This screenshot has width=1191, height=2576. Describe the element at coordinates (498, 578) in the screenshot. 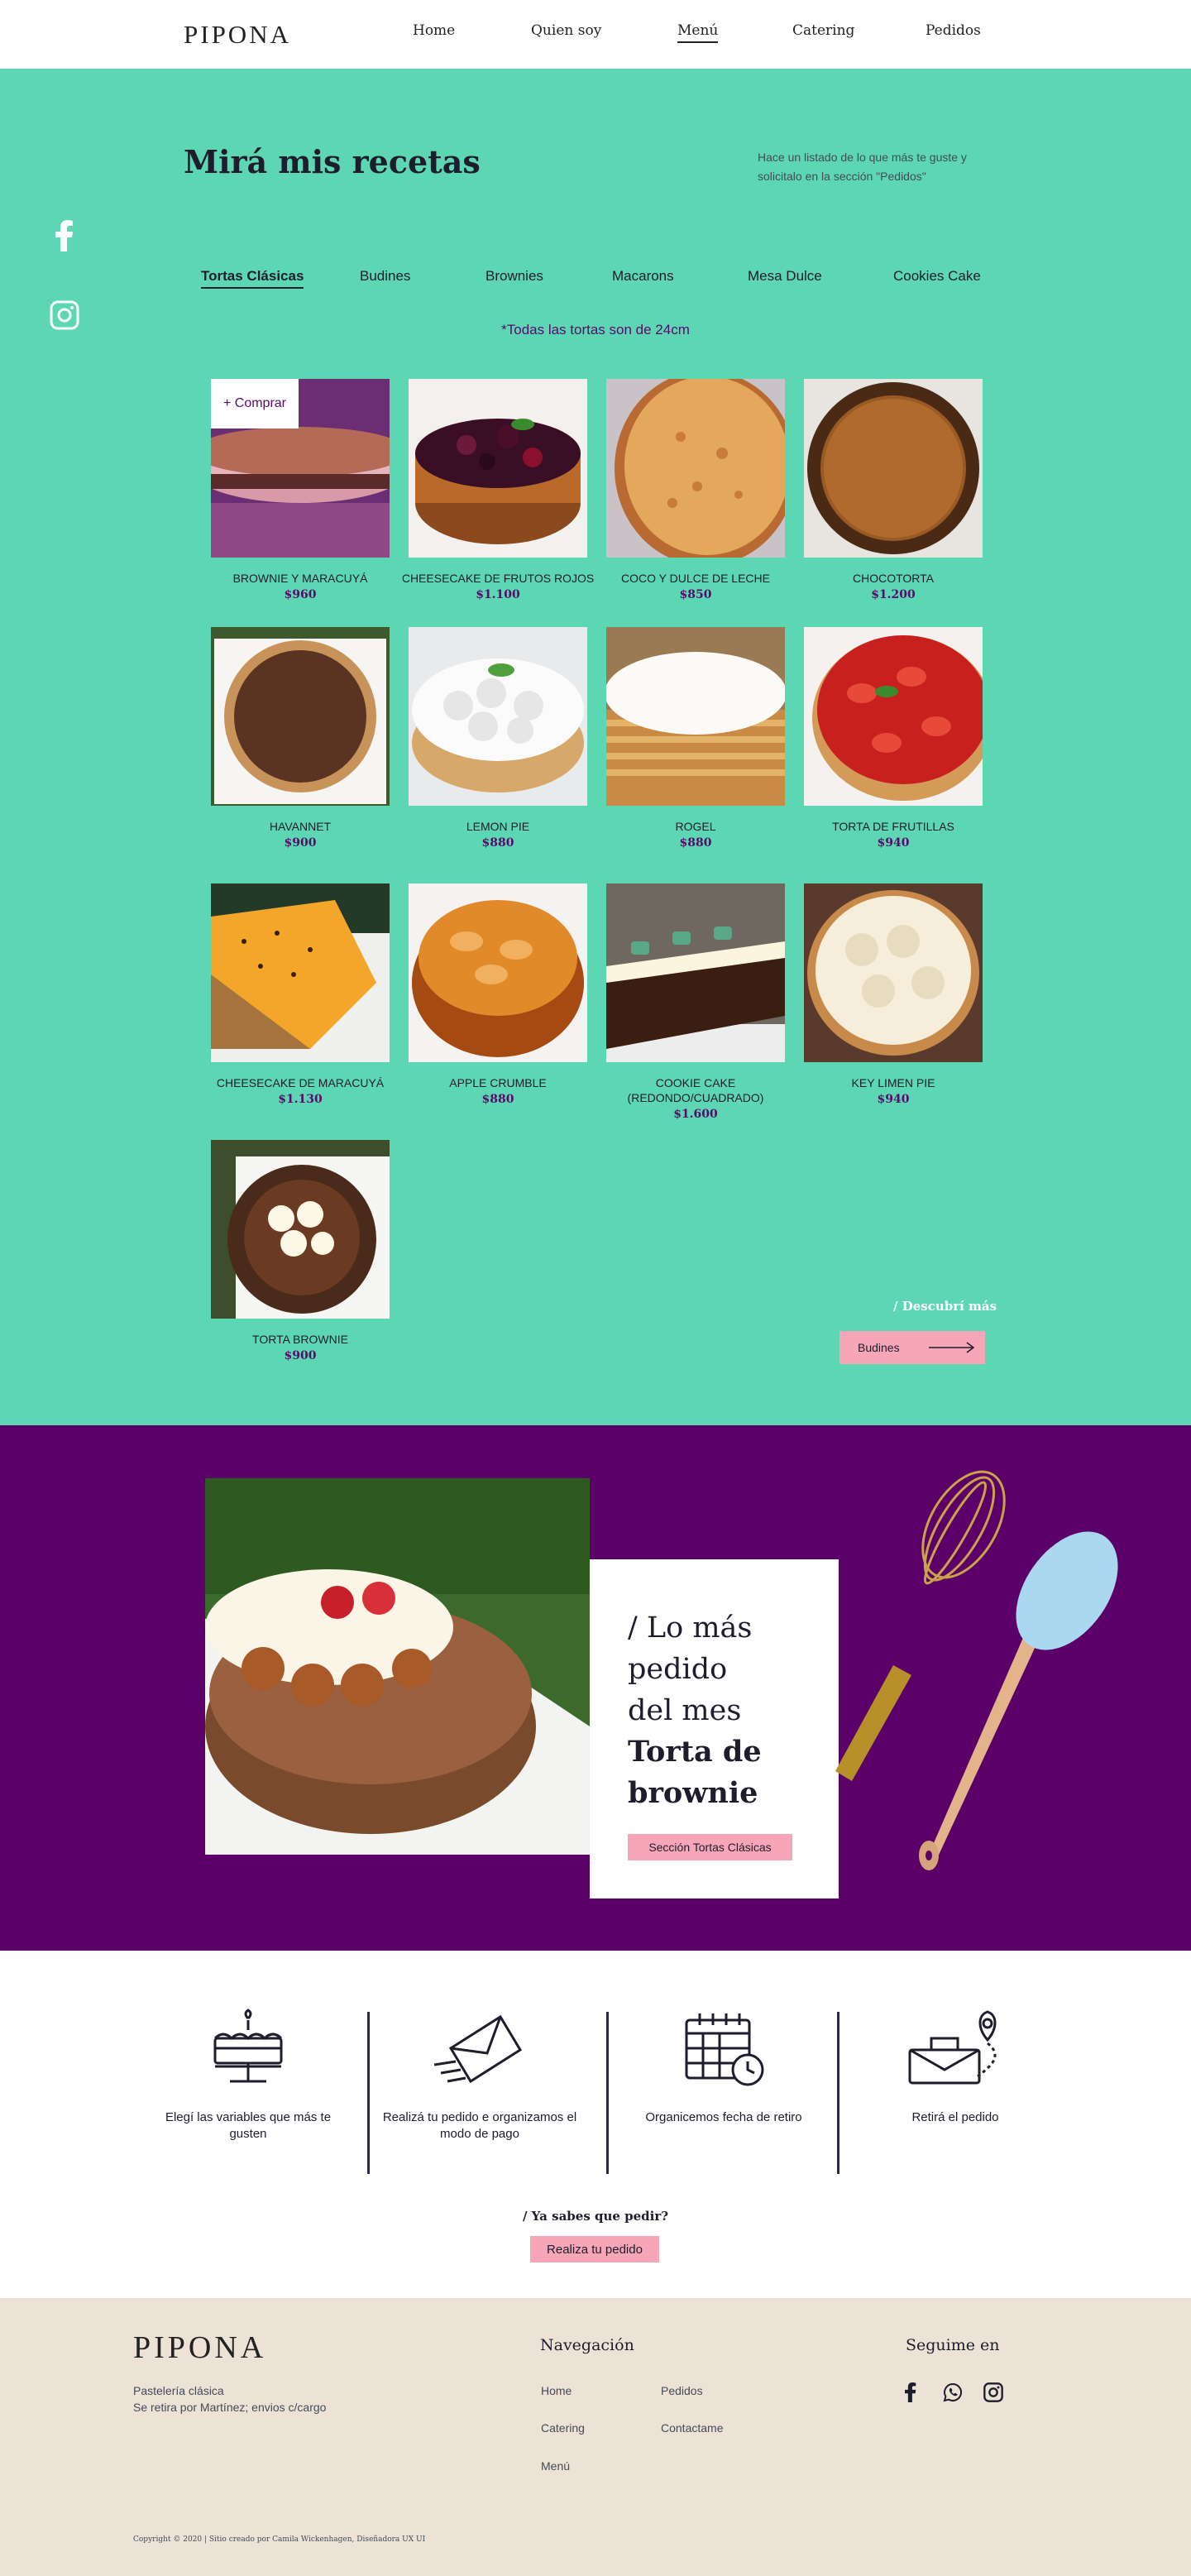

I see `product-name: CHEESECAKE DE FRUTOS ROJOS` at that location.